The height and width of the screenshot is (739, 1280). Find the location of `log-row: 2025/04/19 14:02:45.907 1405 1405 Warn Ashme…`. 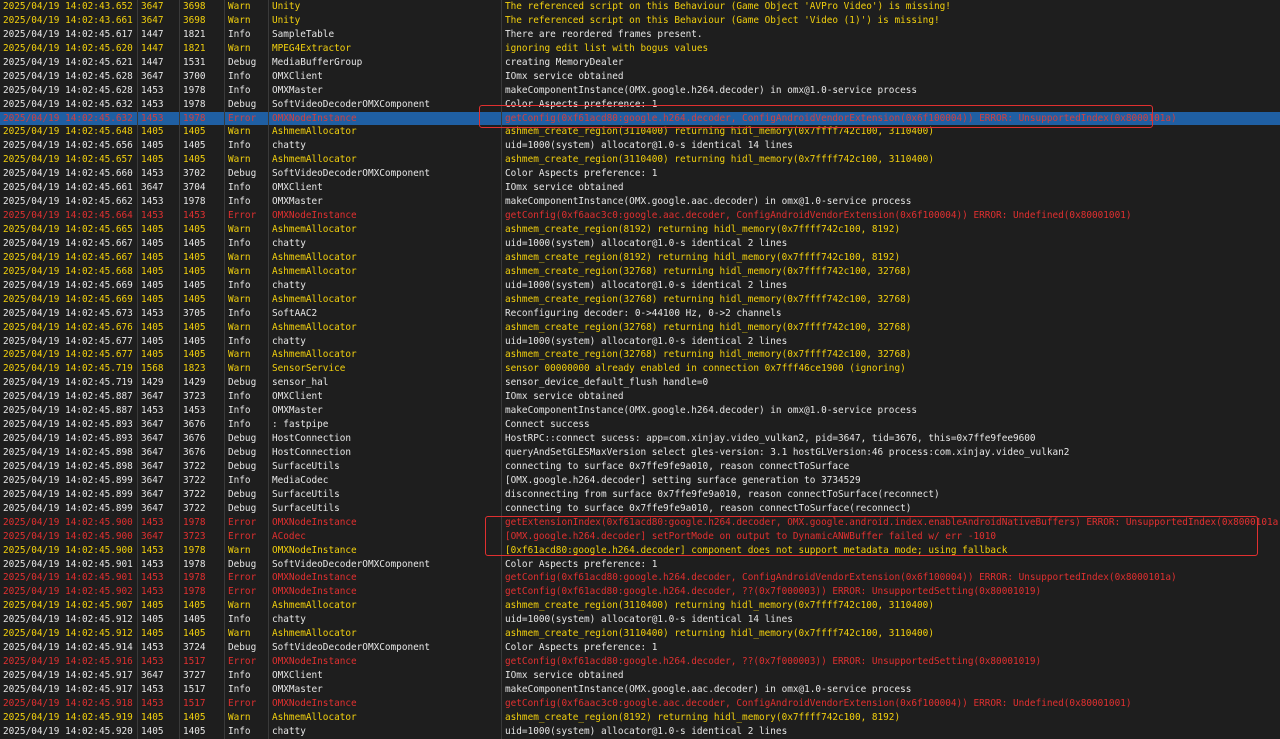

log-row: 2025/04/19 14:02:45.907 1405 1405 Warn Ashme… is located at coordinates (640, 606).